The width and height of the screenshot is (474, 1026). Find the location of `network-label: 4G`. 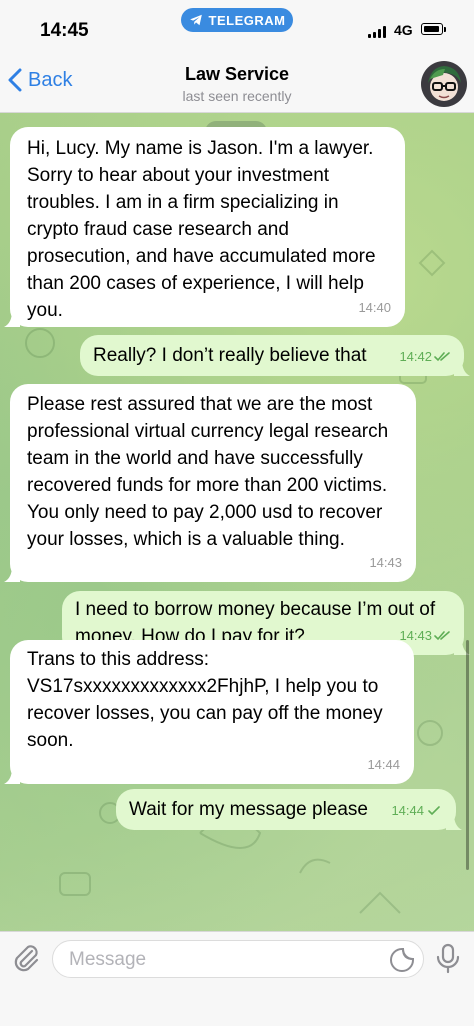

network-label: 4G is located at coordinates (403, 30).